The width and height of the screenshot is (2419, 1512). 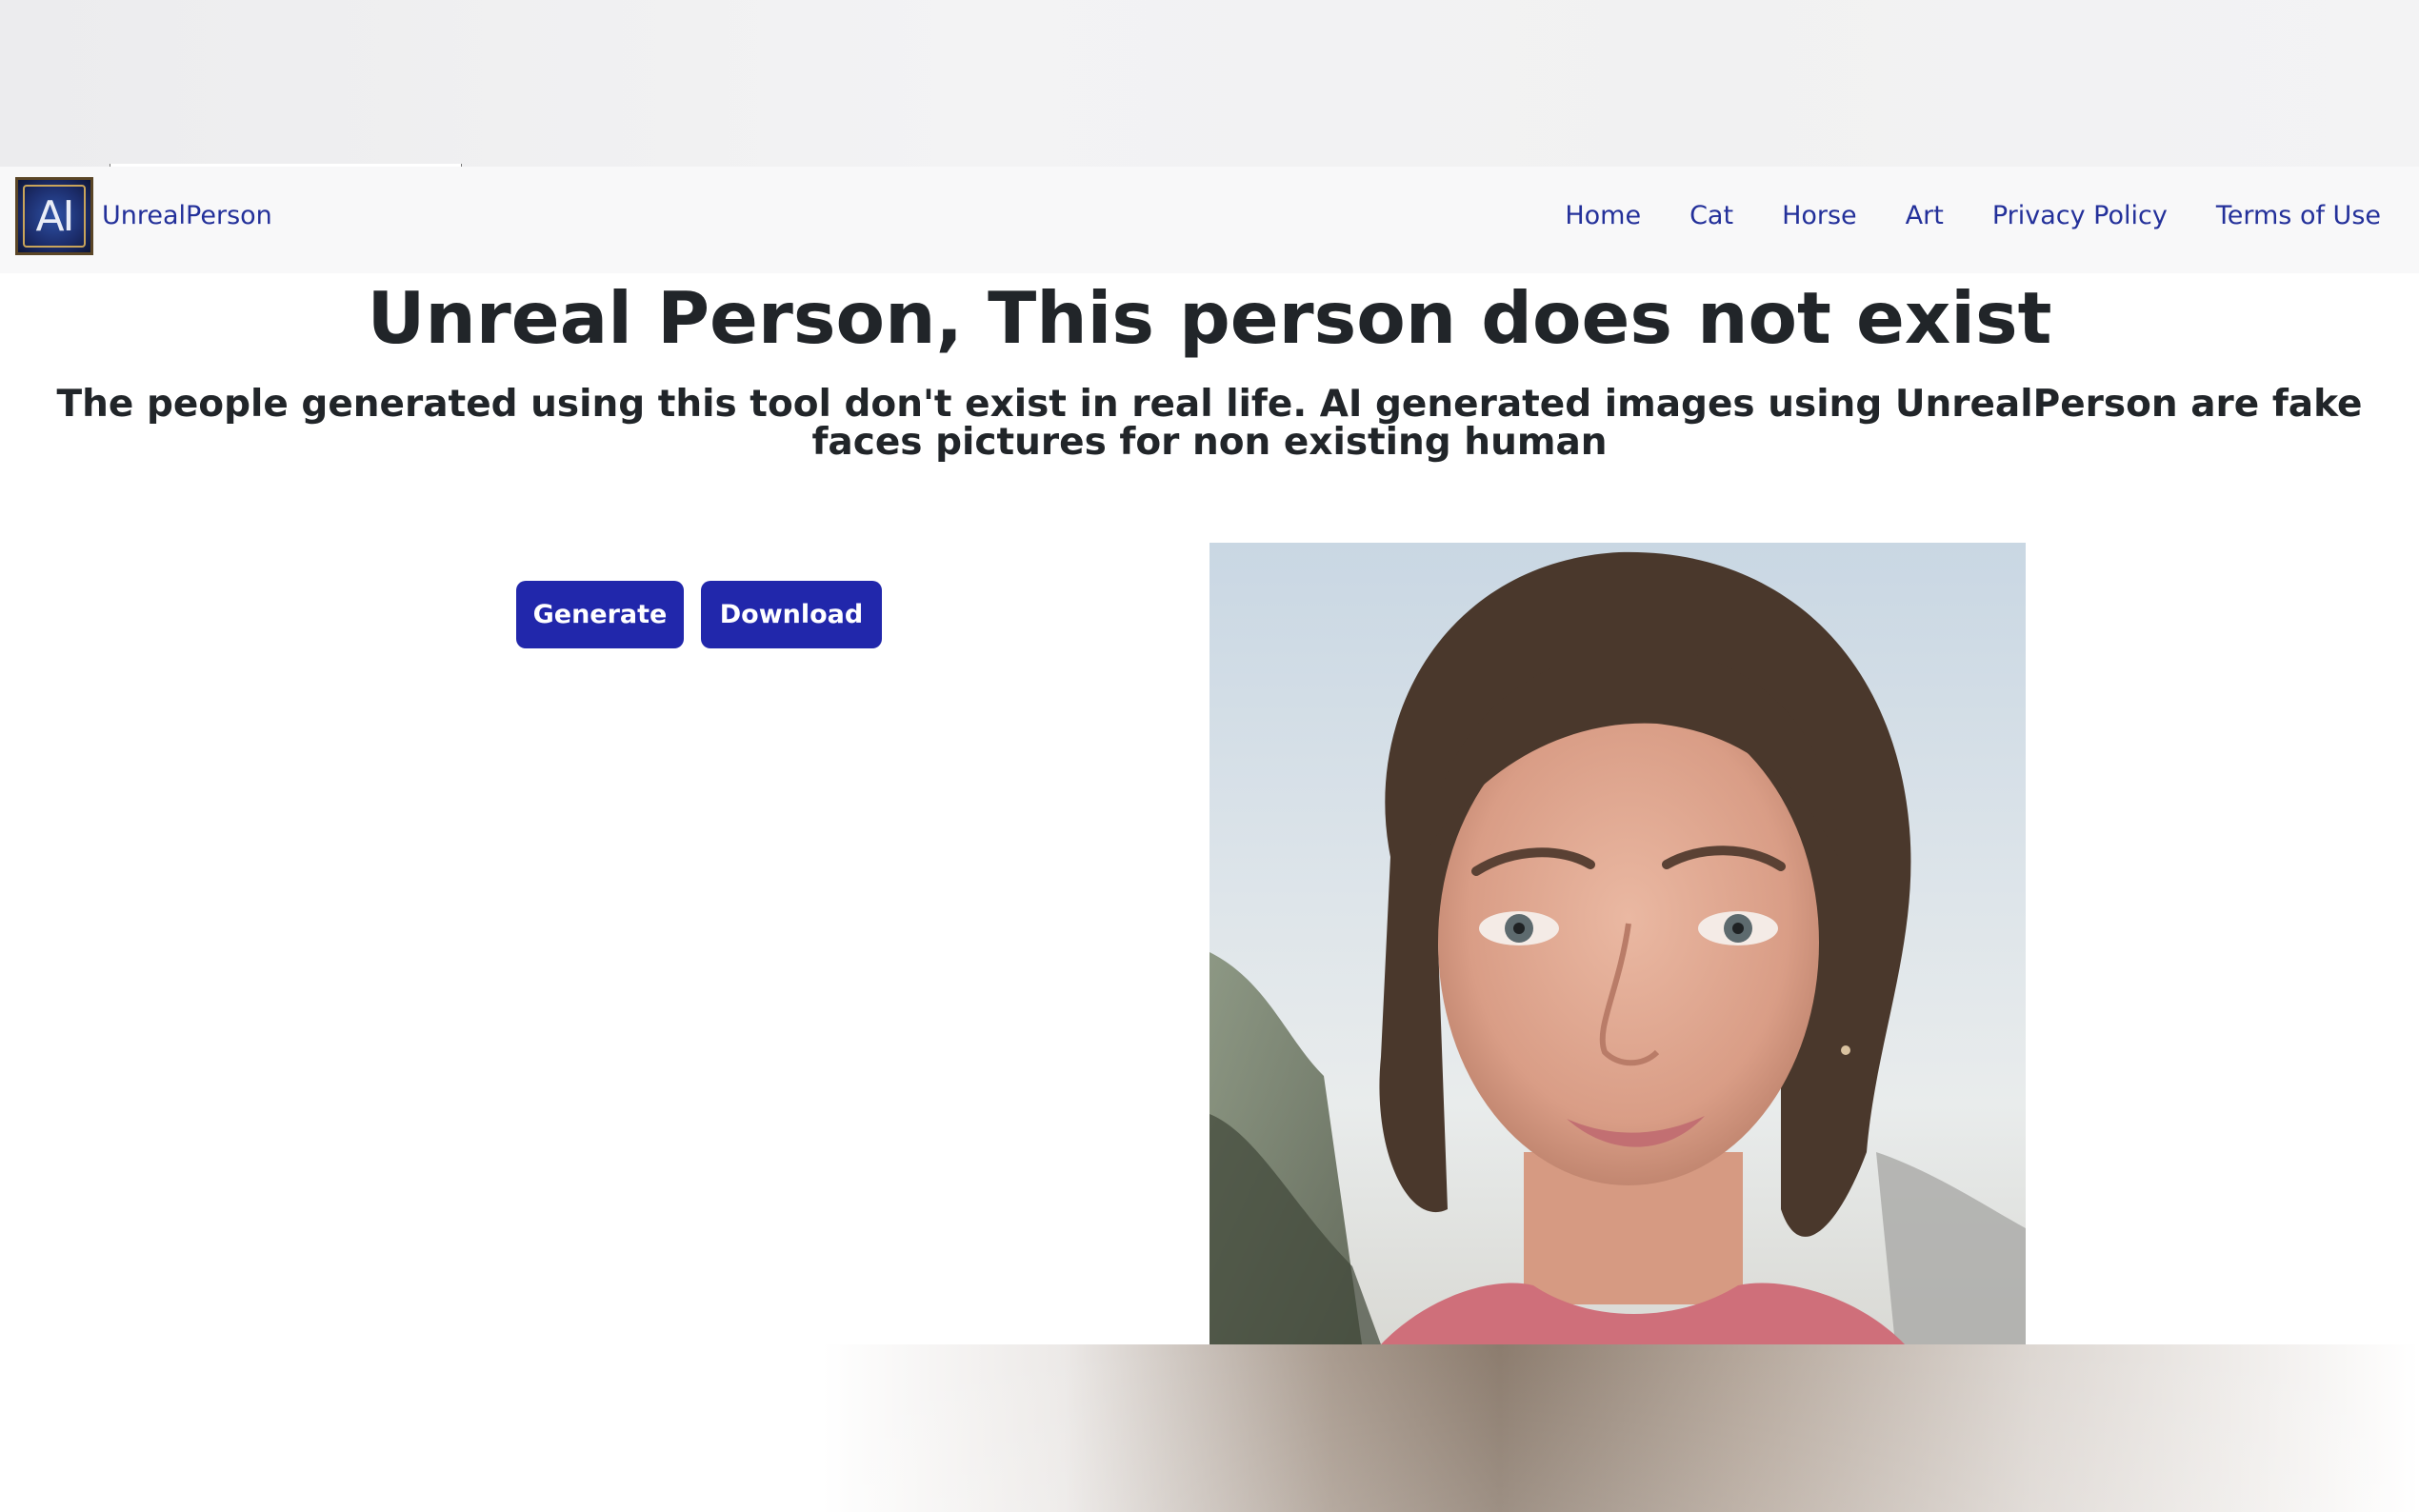 What do you see at coordinates (1925, 215) in the screenshot?
I see `nav-link-art: Art` at bounding box center [1925, 215].